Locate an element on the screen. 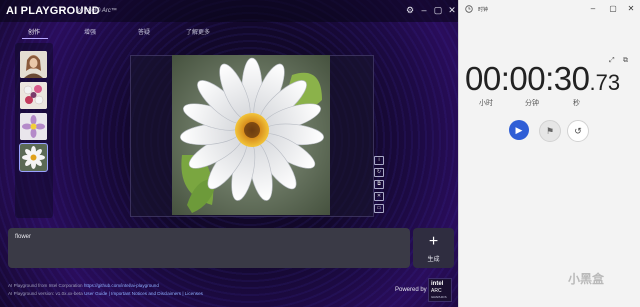  settings-gear-icon: ⚙ is located at coordinates (410, 10).